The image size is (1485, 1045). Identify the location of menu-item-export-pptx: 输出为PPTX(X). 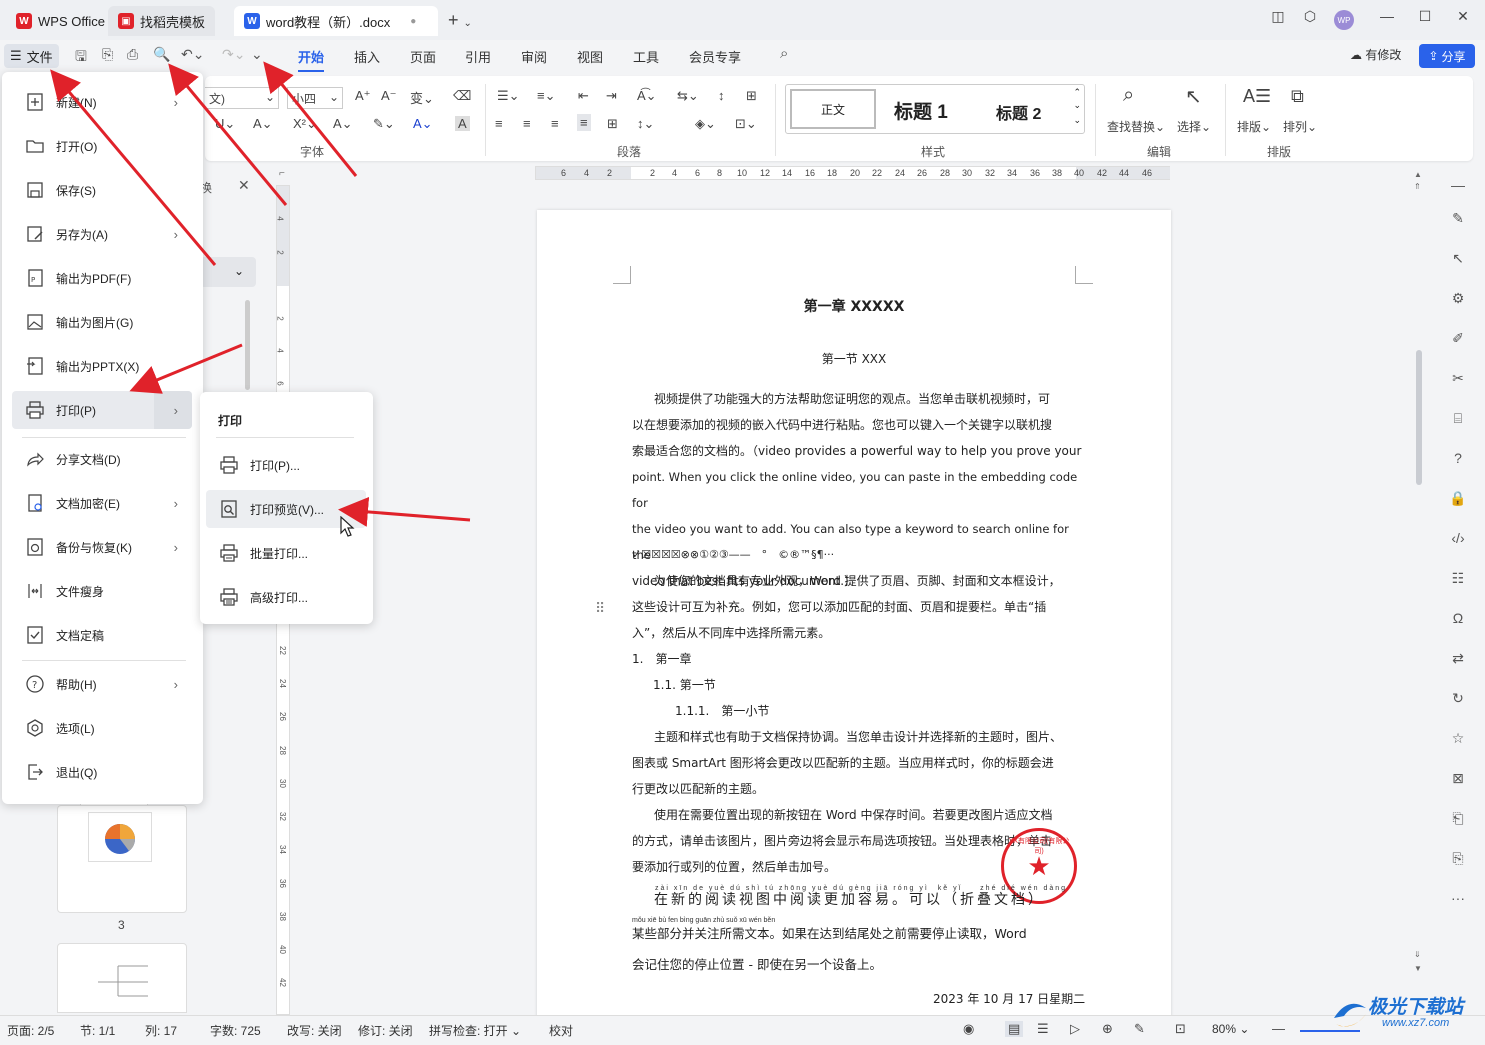
(102, 366).